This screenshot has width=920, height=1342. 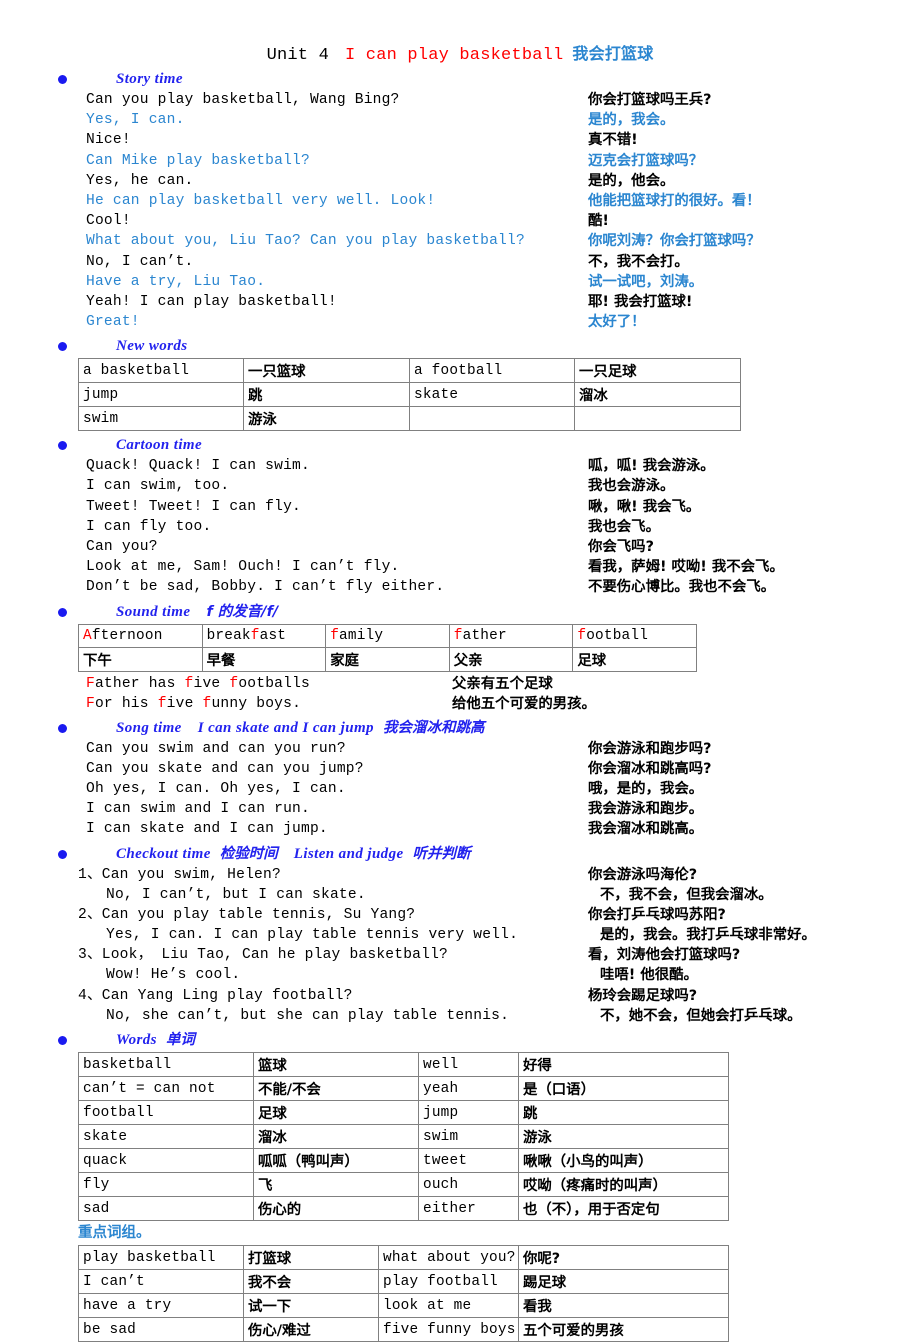 What do you see at coordinates (617, 322) in the screenshot?
I see `dialogue-chinese: 太好了！` at bounding box center [617, 322].